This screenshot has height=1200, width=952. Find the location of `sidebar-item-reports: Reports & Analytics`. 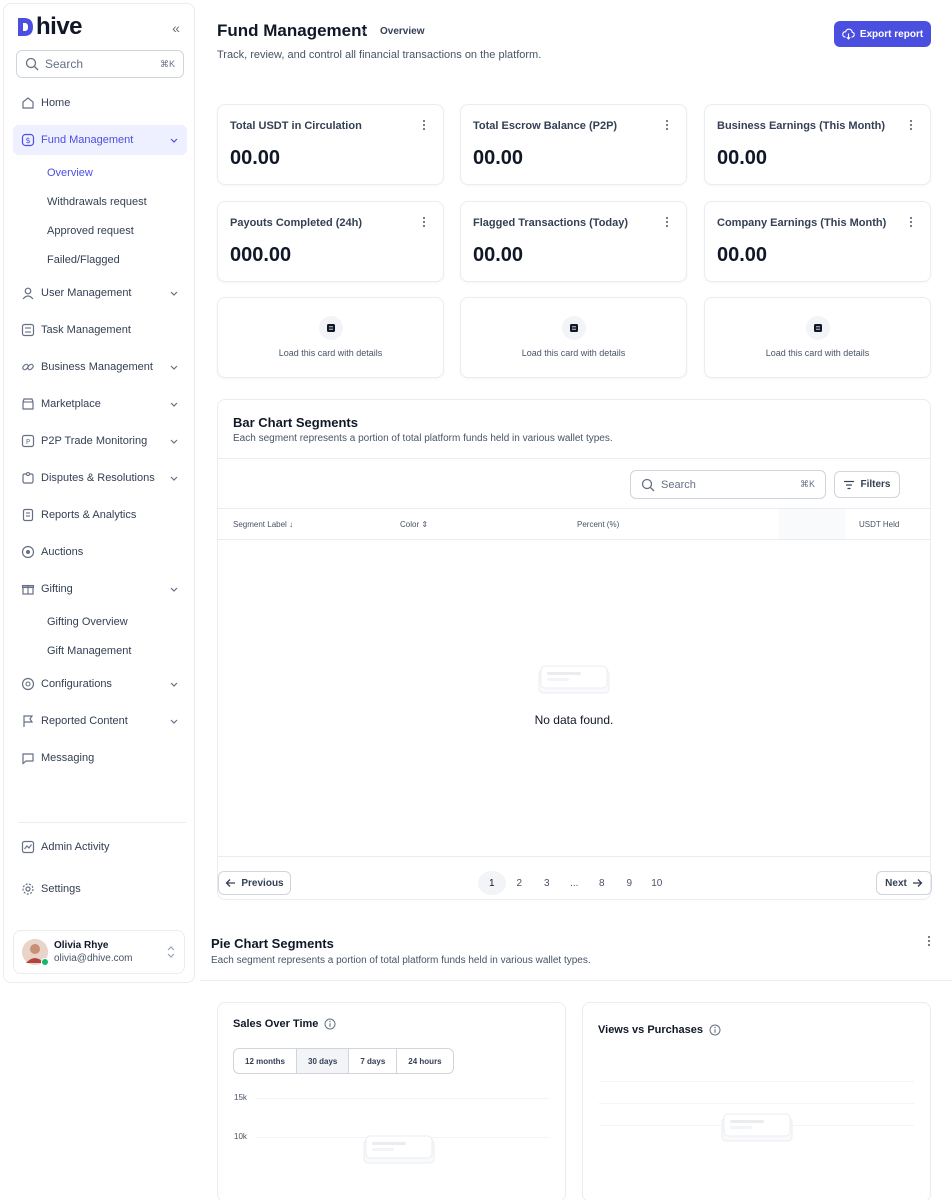

sidebar-item-reports: Reports & Analytics is located at coordinates (100, 515).